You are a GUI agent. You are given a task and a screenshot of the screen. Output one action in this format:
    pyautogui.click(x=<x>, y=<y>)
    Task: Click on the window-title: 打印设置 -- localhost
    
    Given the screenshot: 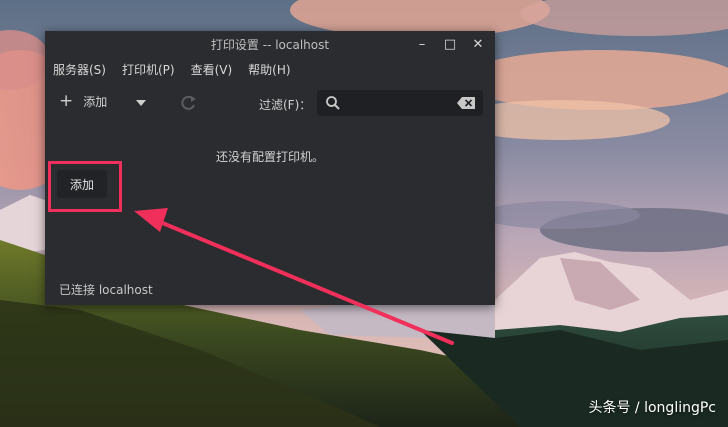 What is the action you would take?
    pyautogui.click(x=270, y=44)
    